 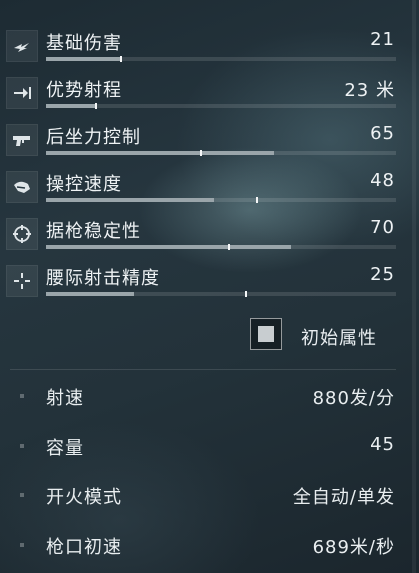 What do you see at coordinates (22, 46) in the screenshot?
I see `damage-icon` at bounding box center [22, 46].